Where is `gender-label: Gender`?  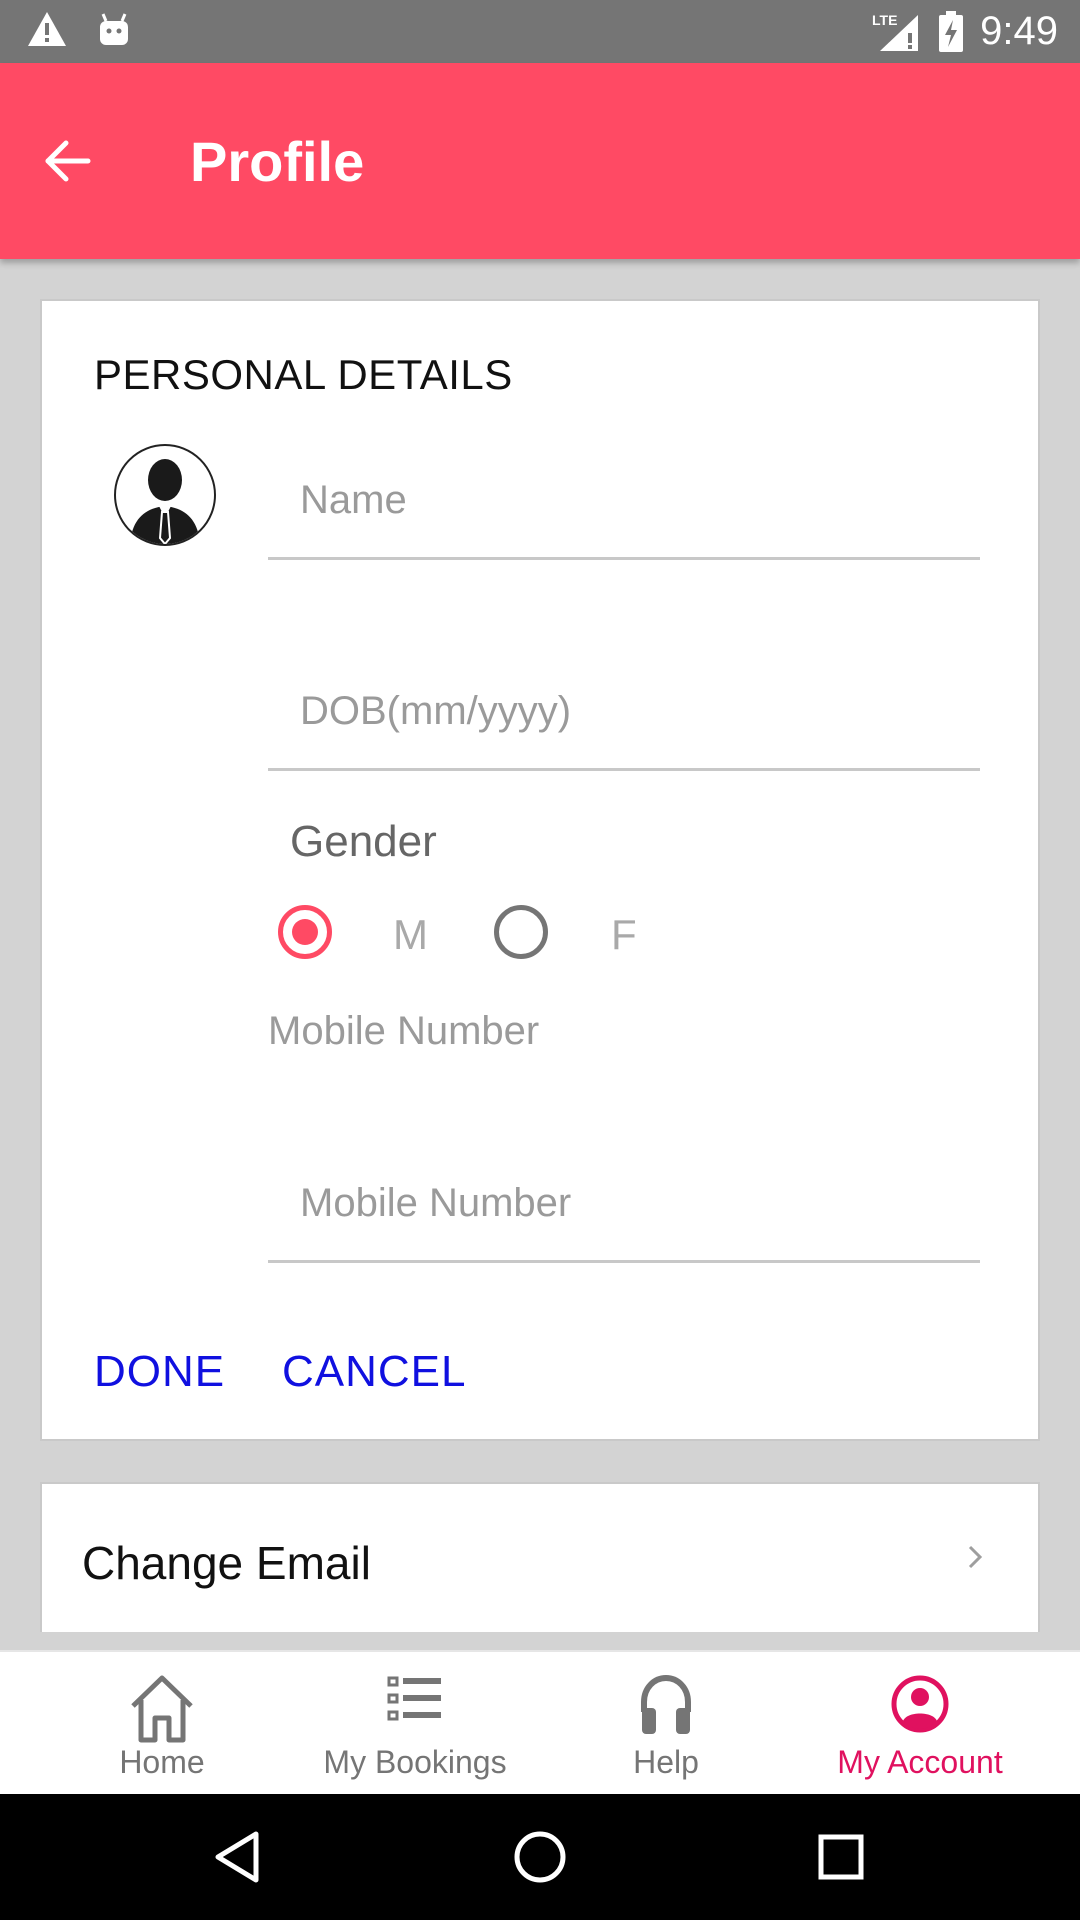
gender-label: Gender is located at coordinates (363, 841).